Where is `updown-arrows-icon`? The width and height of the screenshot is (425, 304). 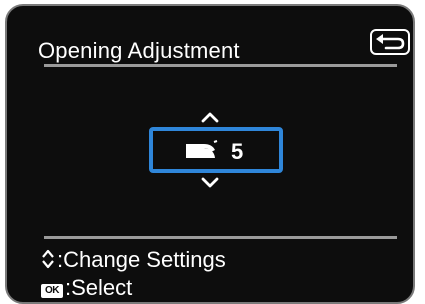 updown-arrows-icon is located at coordinates (48, 259).